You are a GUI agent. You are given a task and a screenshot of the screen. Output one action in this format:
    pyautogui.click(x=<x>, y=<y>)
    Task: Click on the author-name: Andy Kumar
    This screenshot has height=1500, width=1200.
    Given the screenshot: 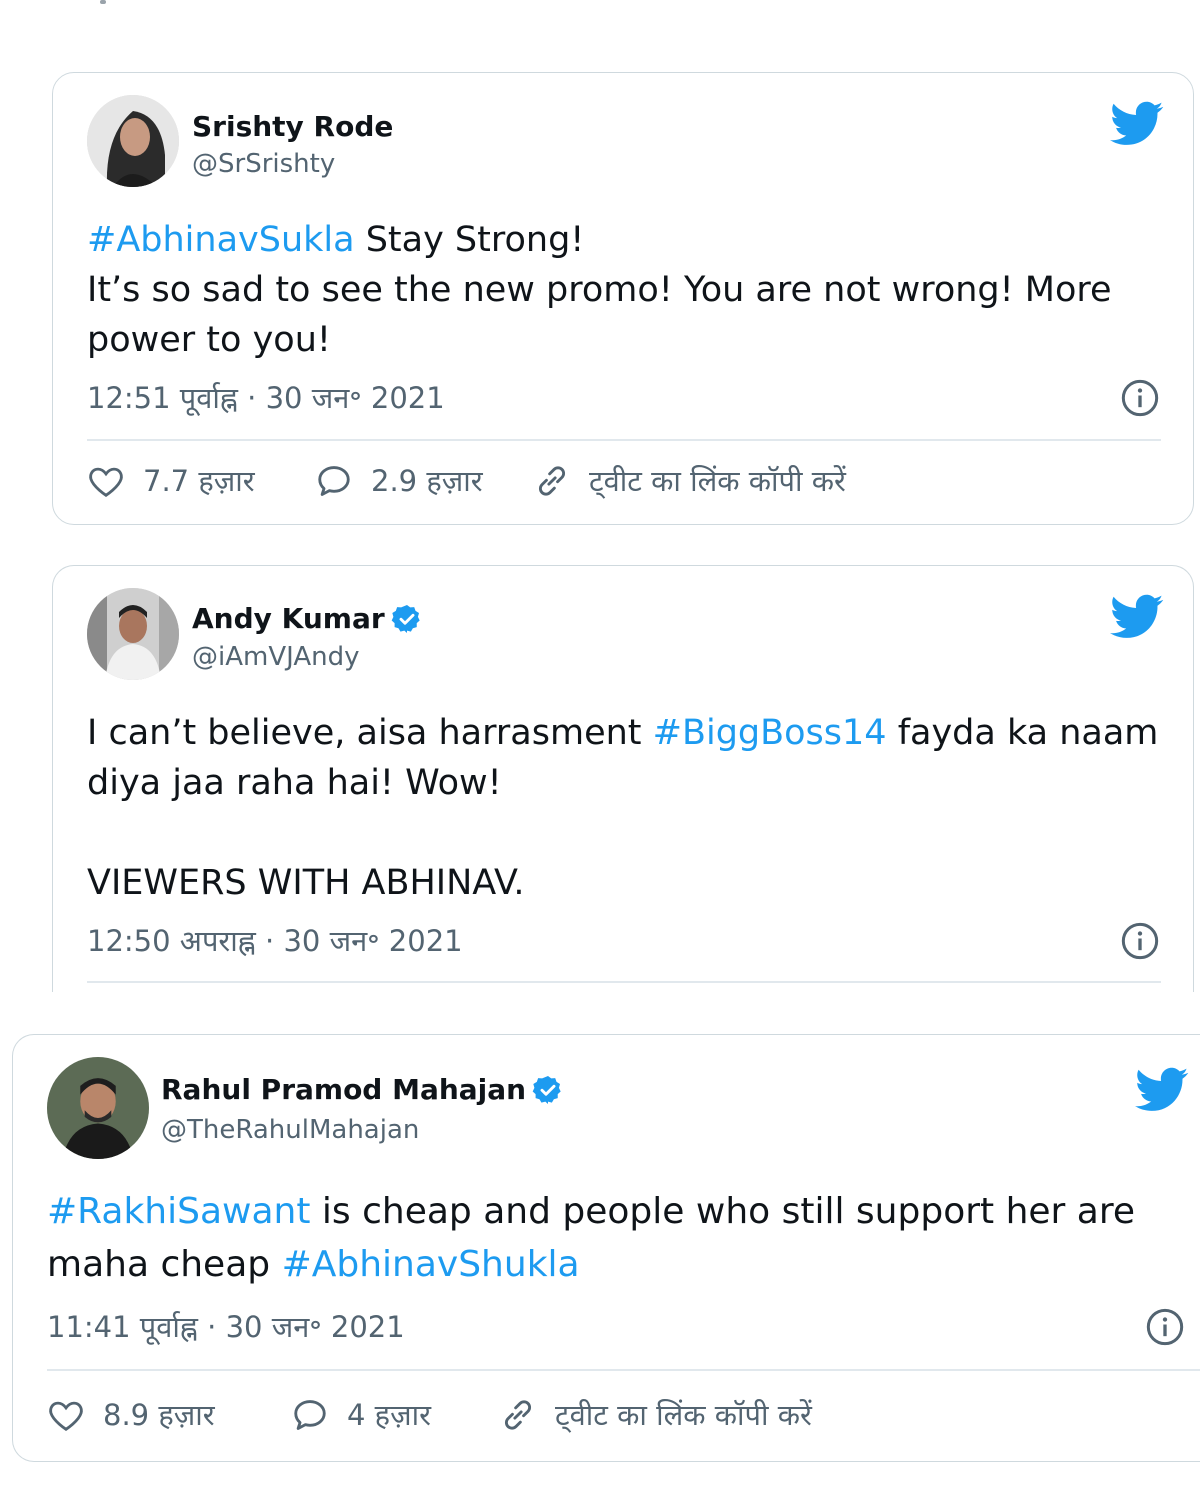 What is the action you would take?
    pyautogui.click(x=307, y=618)
    